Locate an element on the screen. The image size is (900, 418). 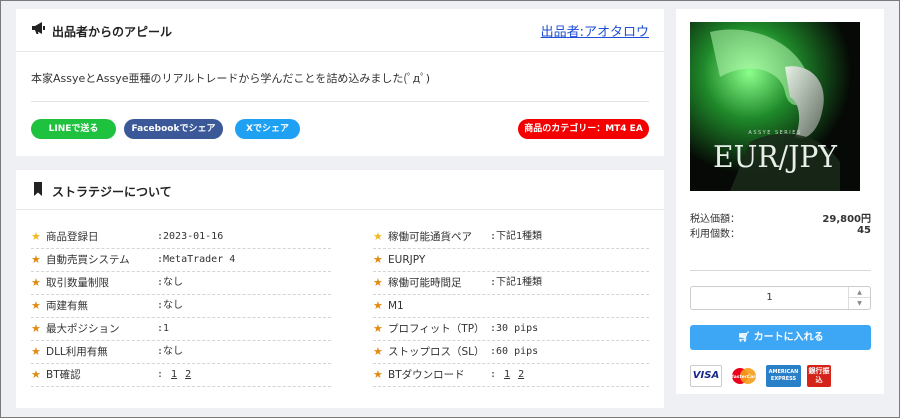
spec-row: ★ 自動売買システム :MetaTrader 4 is located at coordinates (181, 260).